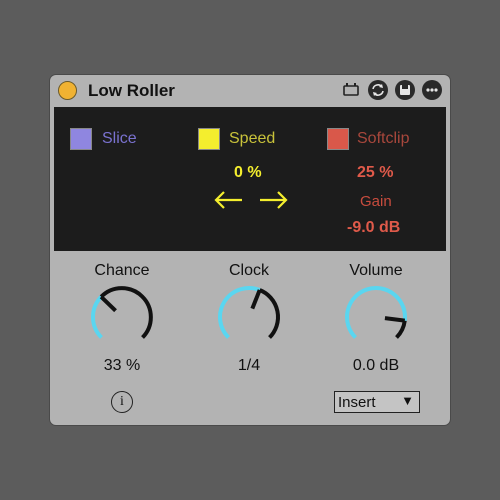 The image size is (500, 500). What do you see at coordinates (249, 366) in the screenshot?
I see `clock-value: 1/4` at bounding box center [249, 366].